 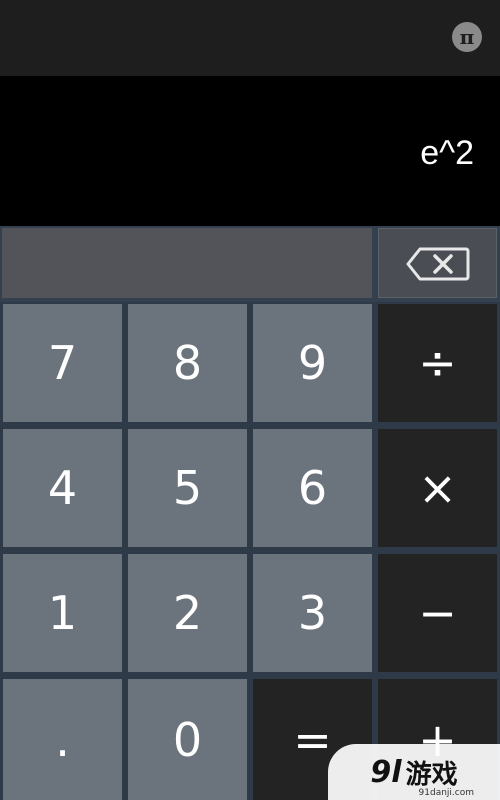 What do you see at coordinates (62, 363) in the screenshot?
I see `key-7: 7` at bounding box center [62, 363].